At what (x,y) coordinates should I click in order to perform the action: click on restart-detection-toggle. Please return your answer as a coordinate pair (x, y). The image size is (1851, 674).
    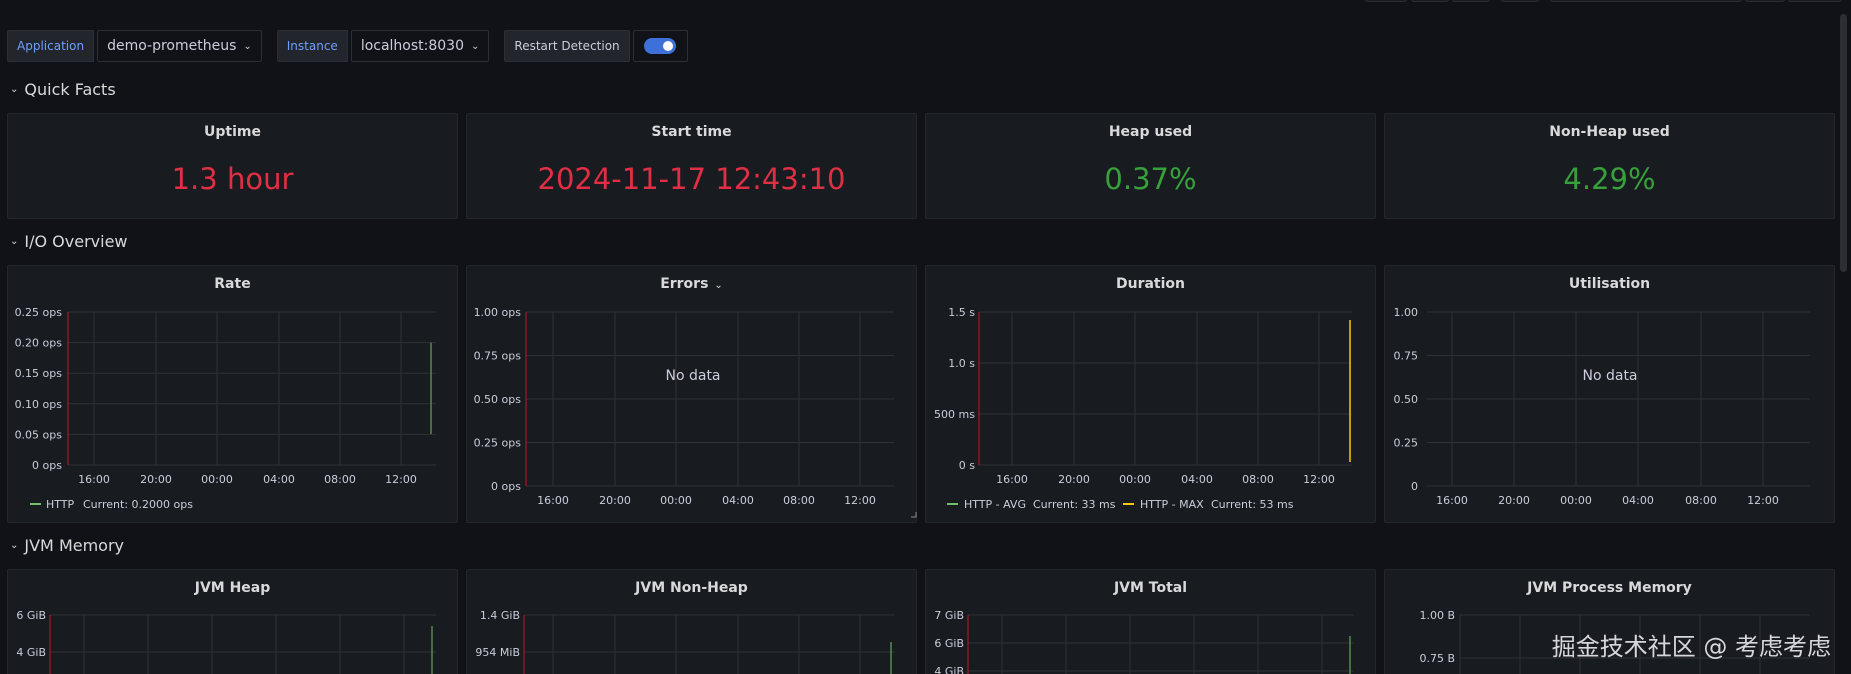
    Looking at the image, I should click on (660, 46).